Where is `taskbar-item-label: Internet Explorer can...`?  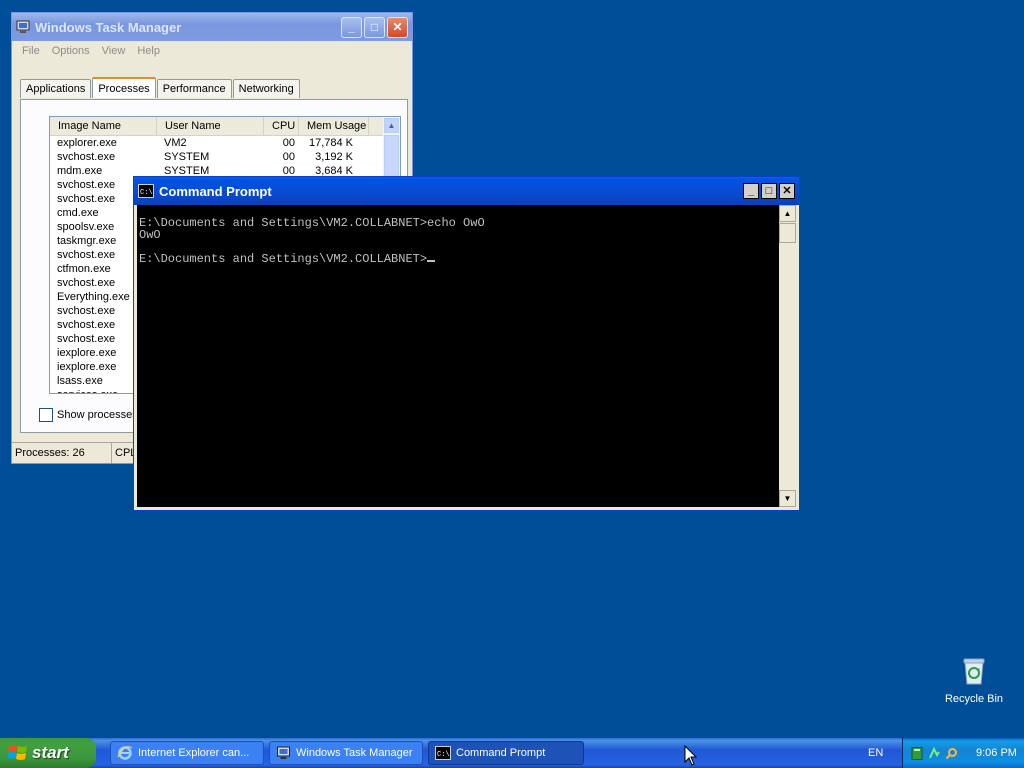 taskbar-item-label: Internet Explorer can... is located at coordinates (194, 753).